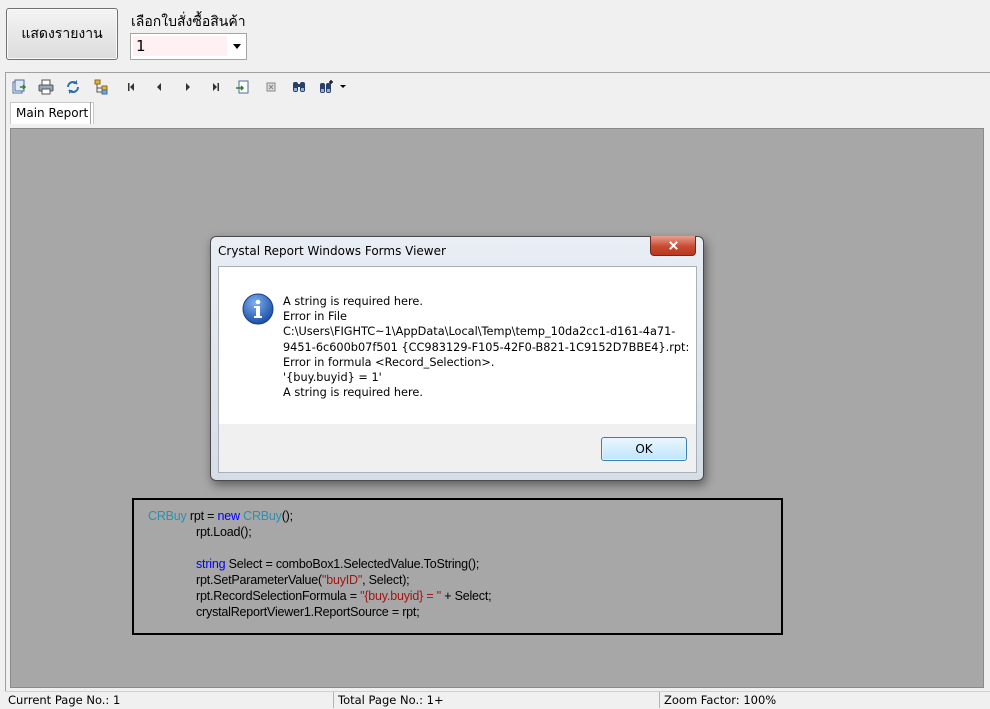  I want to click on code-token: "{buy.buyid} = ", so click(400, 596).